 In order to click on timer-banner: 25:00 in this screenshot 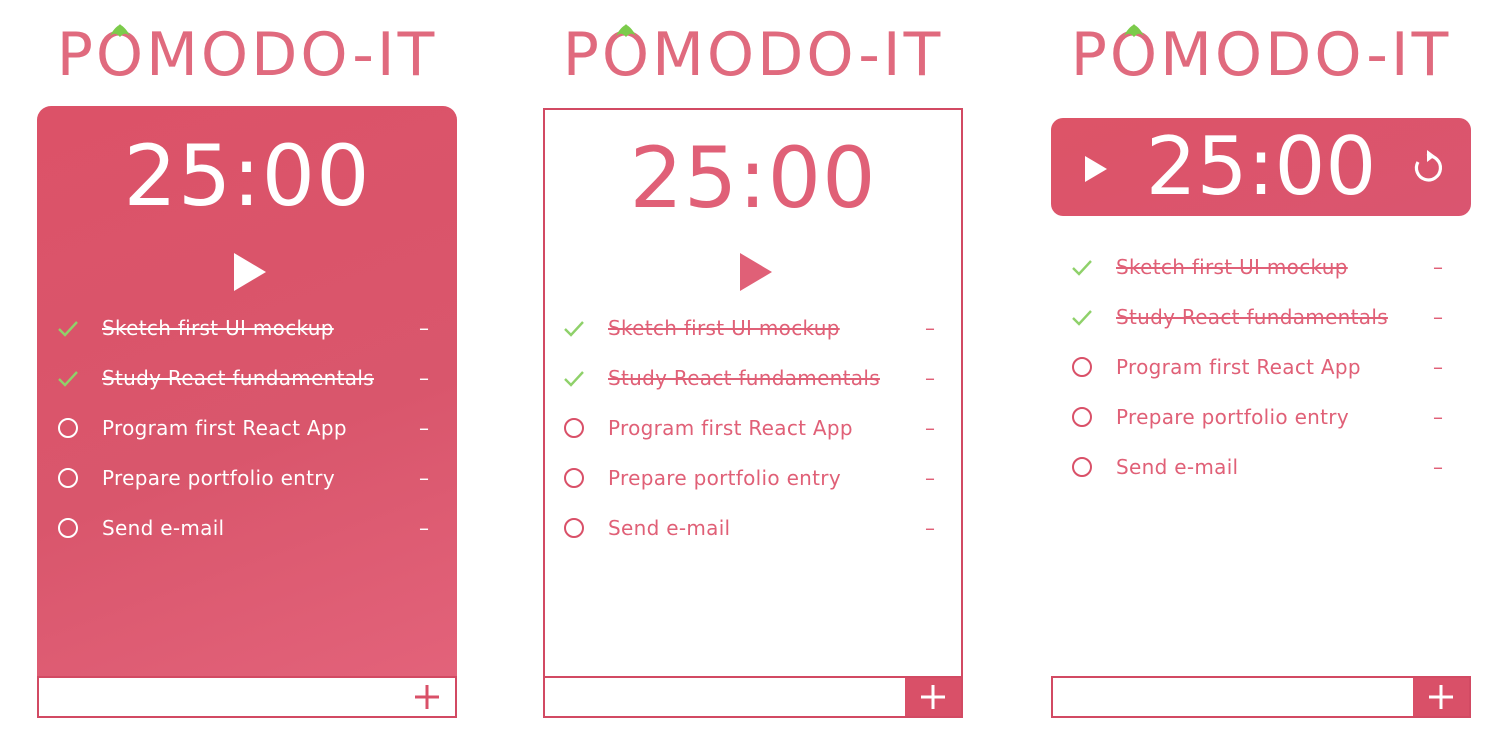, I will do `click(1261, 167)`.